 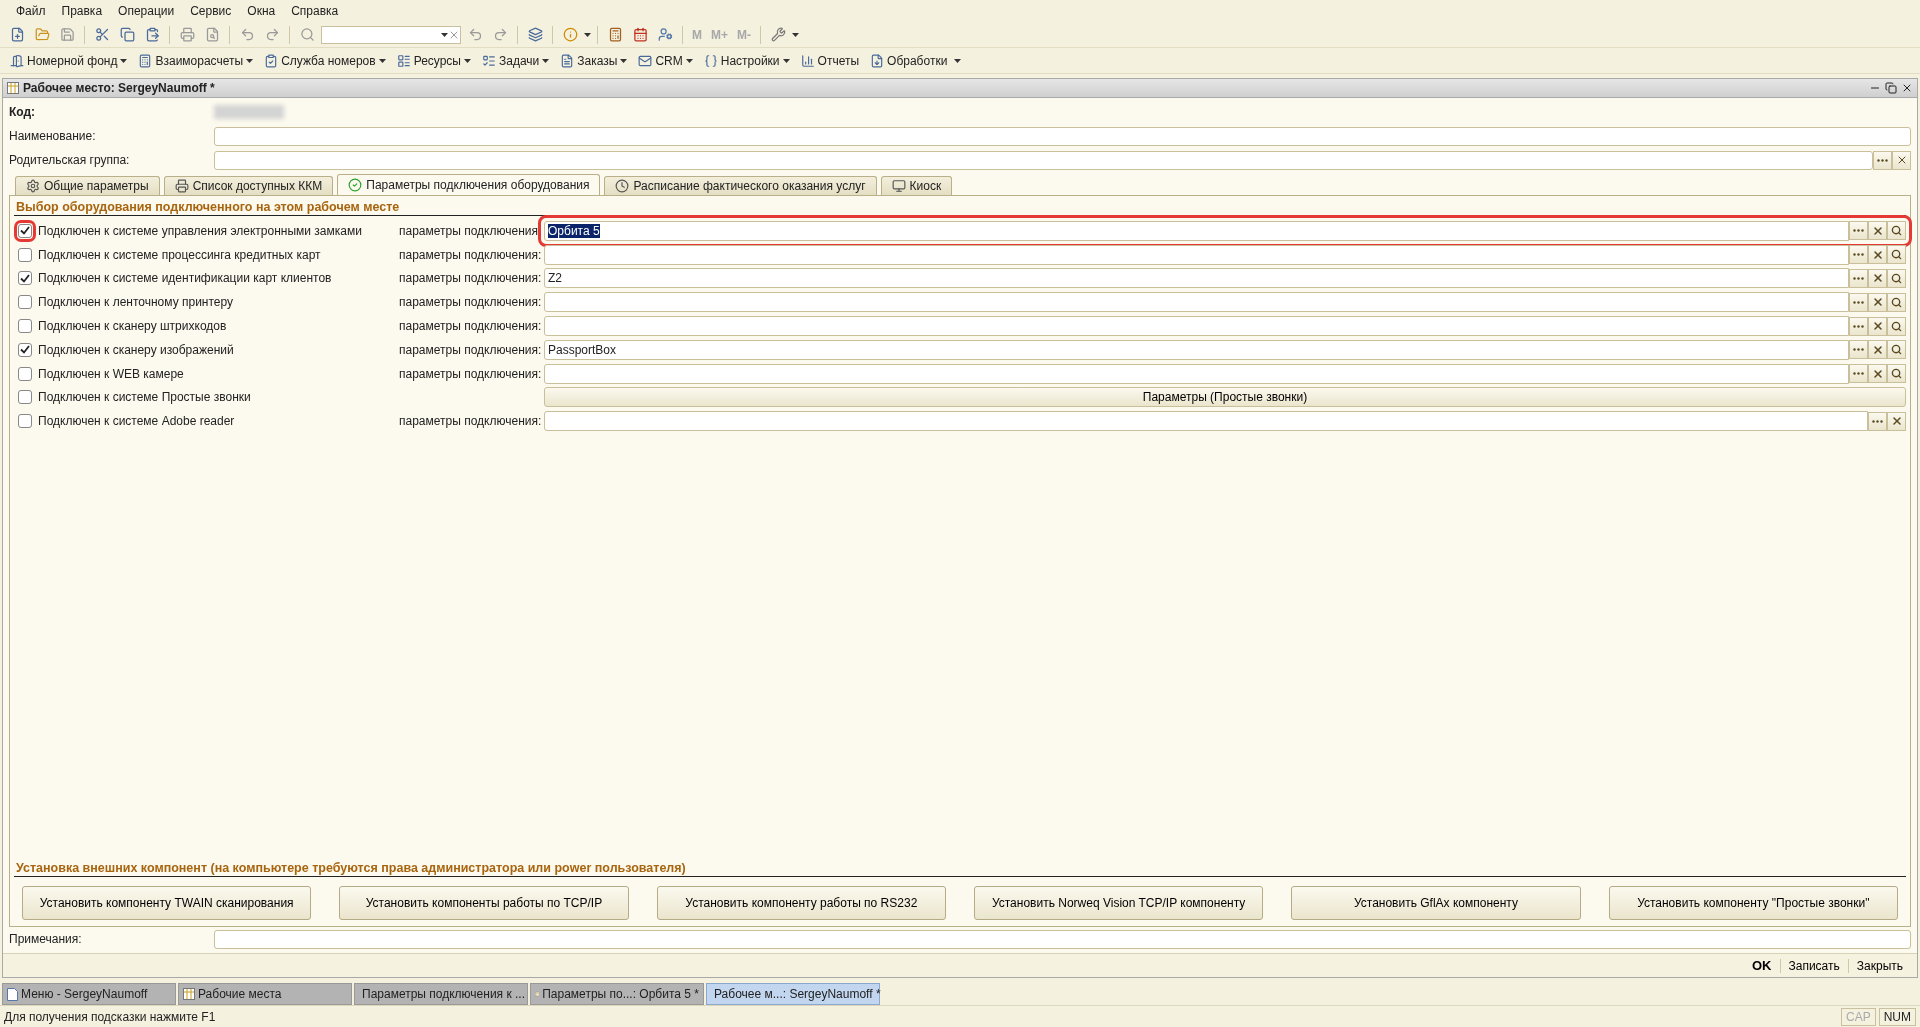 What do you see at coordinates (315, 11) in the screenshot?
I see `menu-item: Справка` at bounding box center [315, 11].